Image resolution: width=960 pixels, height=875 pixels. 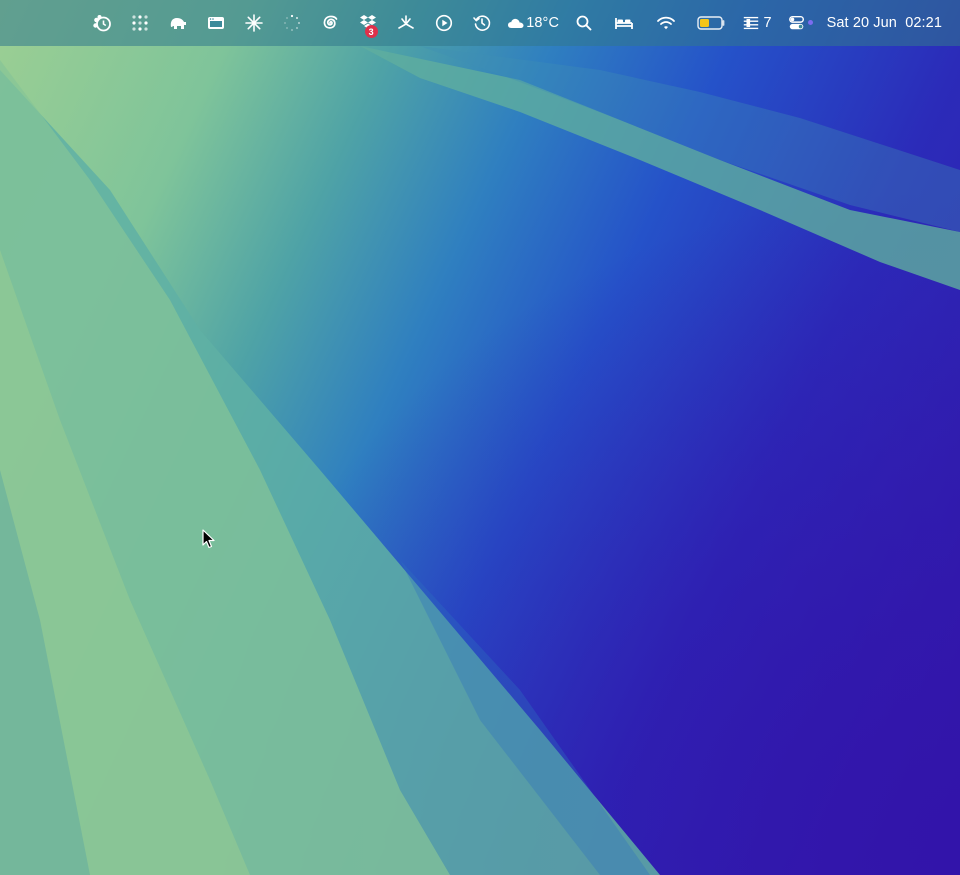 What do you see at coordinates (516, 23) in the screenshot?
I see `weather-cloud-icon` at bounding box center [516, 23].